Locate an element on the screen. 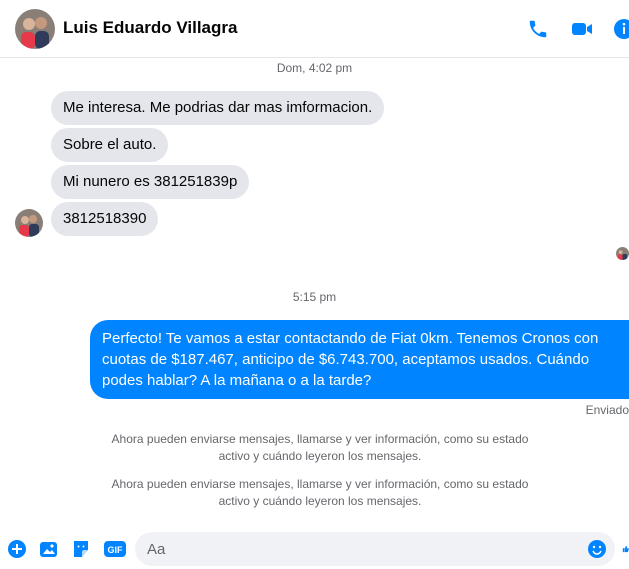 Image resolution: width=629 pixels, height=569 pixels. phone-icon is located at coordinates (538, 29).